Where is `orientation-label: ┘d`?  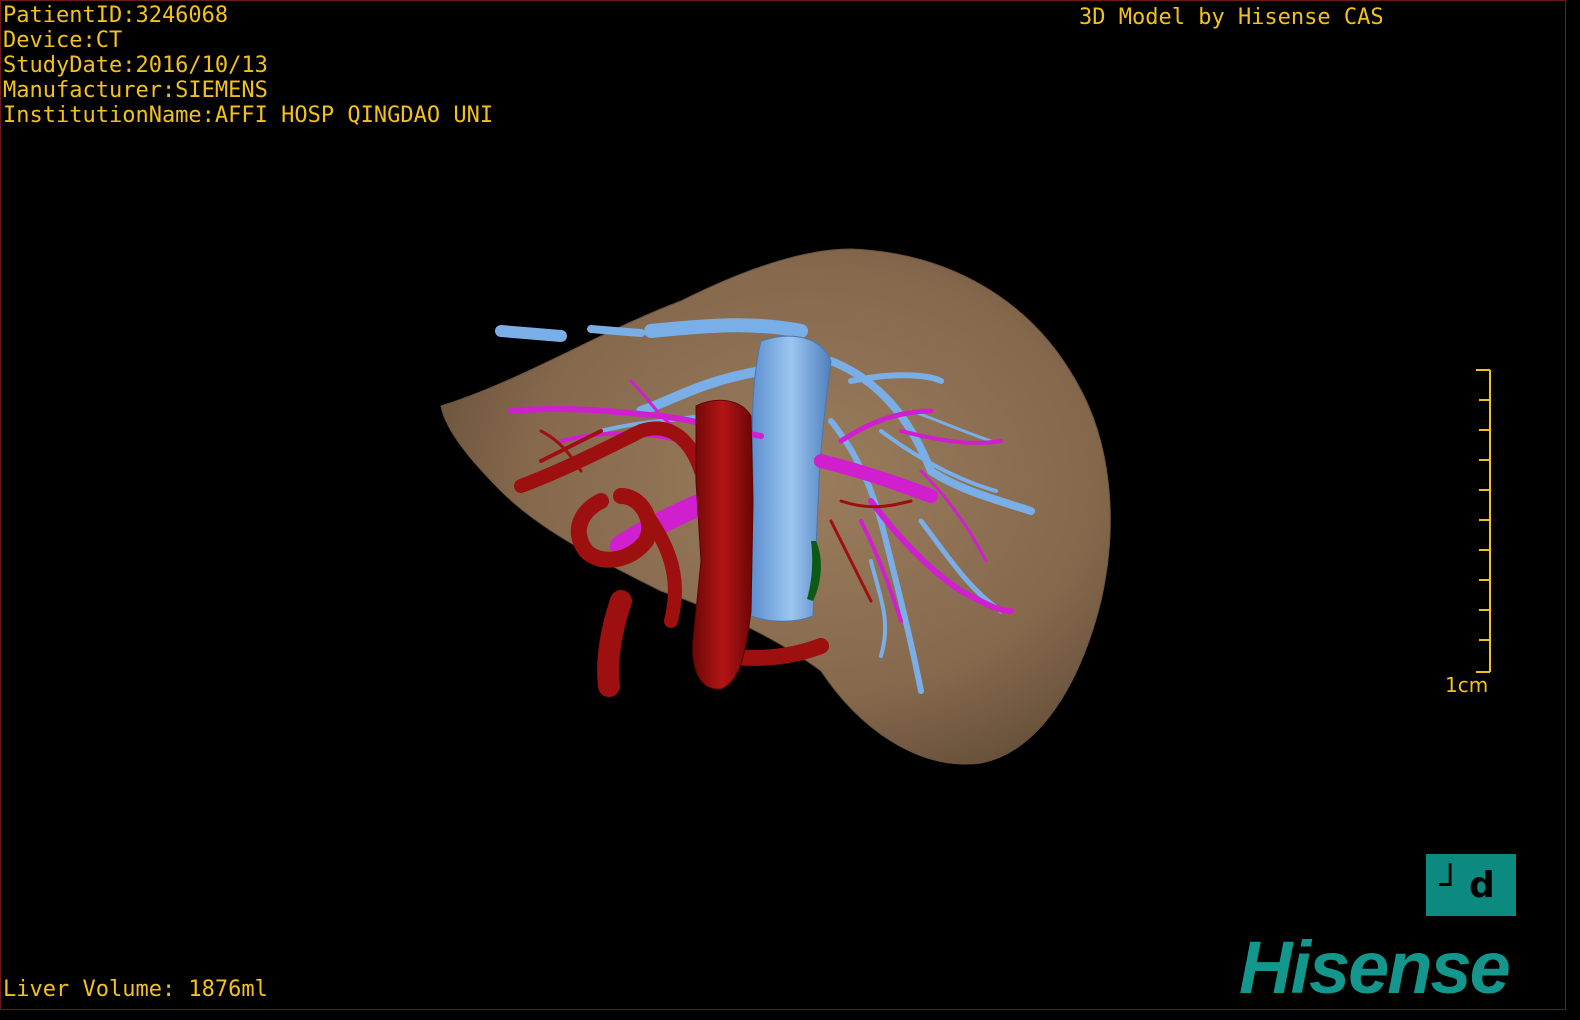 orientation-label: ┘d is located at coordinates (1471, 885).